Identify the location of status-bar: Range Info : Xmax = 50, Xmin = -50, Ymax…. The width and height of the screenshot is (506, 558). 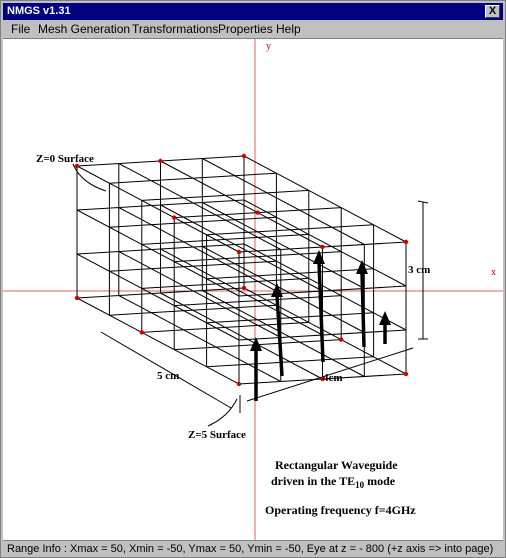
(253, 548).